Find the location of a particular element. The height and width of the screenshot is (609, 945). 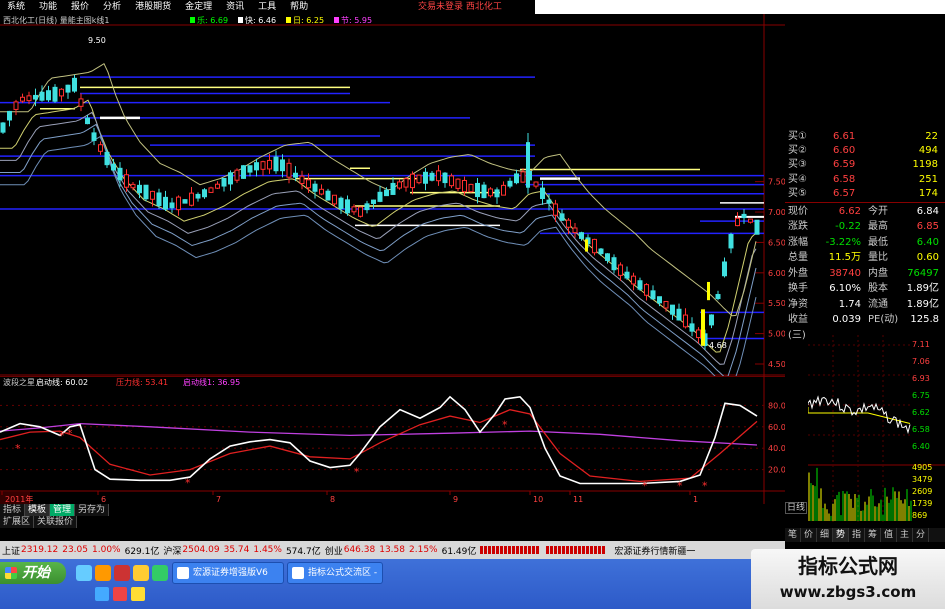

right-tab-1: 价 is located at coordinates (809, 535).